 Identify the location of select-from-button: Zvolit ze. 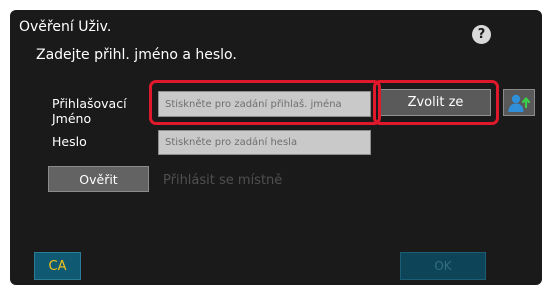
(435, 102).